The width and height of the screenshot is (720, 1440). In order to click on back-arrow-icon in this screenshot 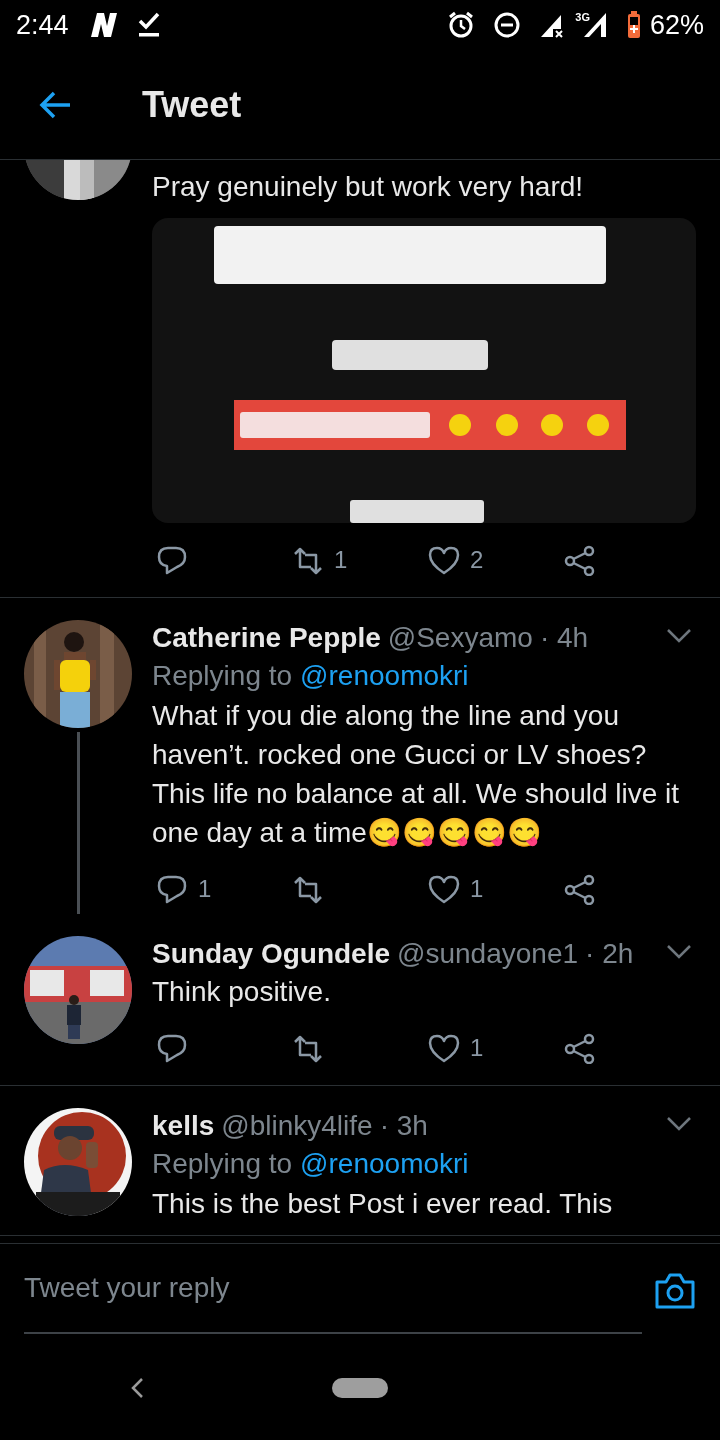, I will do `click(55, 104)`.